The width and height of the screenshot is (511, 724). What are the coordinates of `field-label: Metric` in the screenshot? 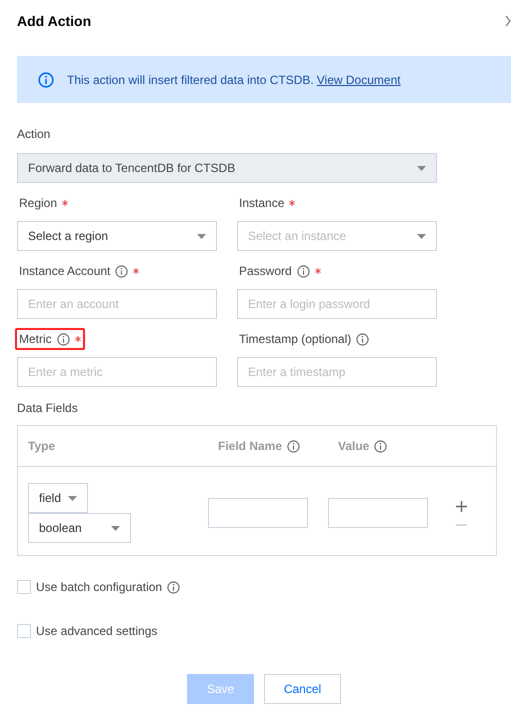 It's located at (35, 339).